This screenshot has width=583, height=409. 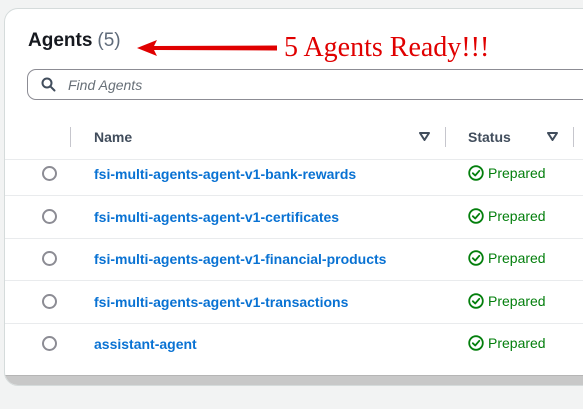 What do you see at coordinates (294, 380) in the screenshot?
I see `horizontal-scrollbar` at bounding box center [294, 380].